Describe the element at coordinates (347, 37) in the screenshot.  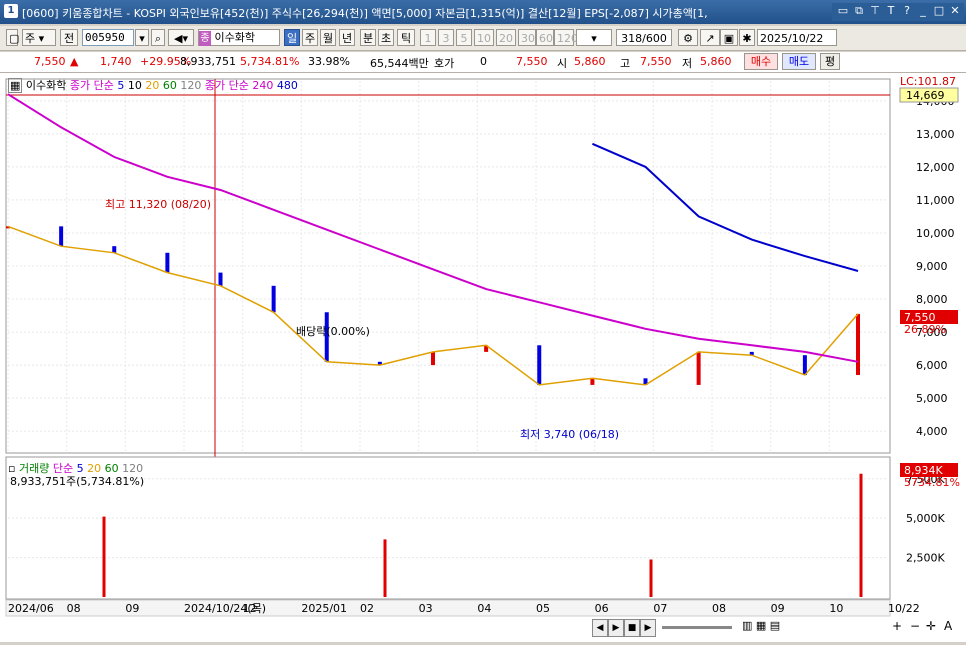
I see `period-year: 년` at that location.